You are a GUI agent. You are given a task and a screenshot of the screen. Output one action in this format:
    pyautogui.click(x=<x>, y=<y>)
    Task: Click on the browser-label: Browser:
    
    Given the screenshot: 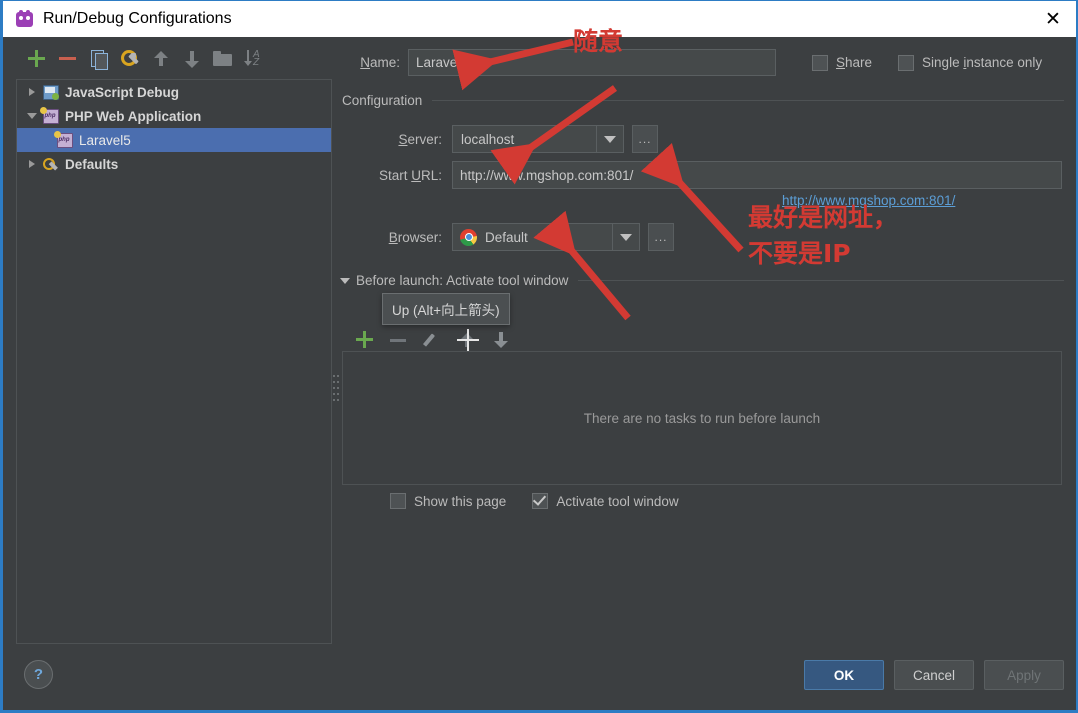 What is the action you would take?
    pyautogui.click(x=415, y=237)
    